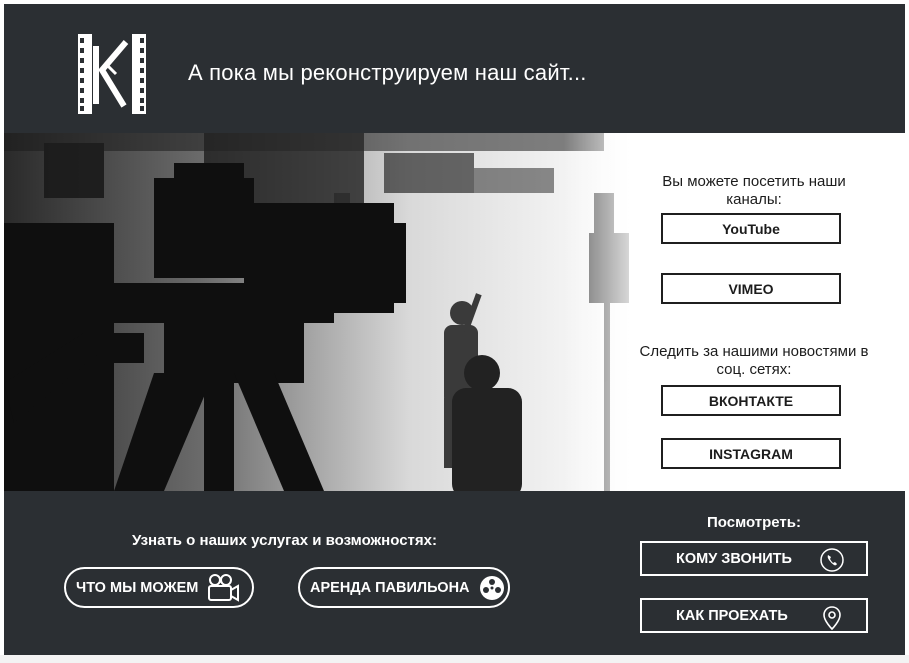  What do you see at coordinates (454, 659) in the screenshot?
I see `page-bottom-strip` at bounding box center [454, 659].